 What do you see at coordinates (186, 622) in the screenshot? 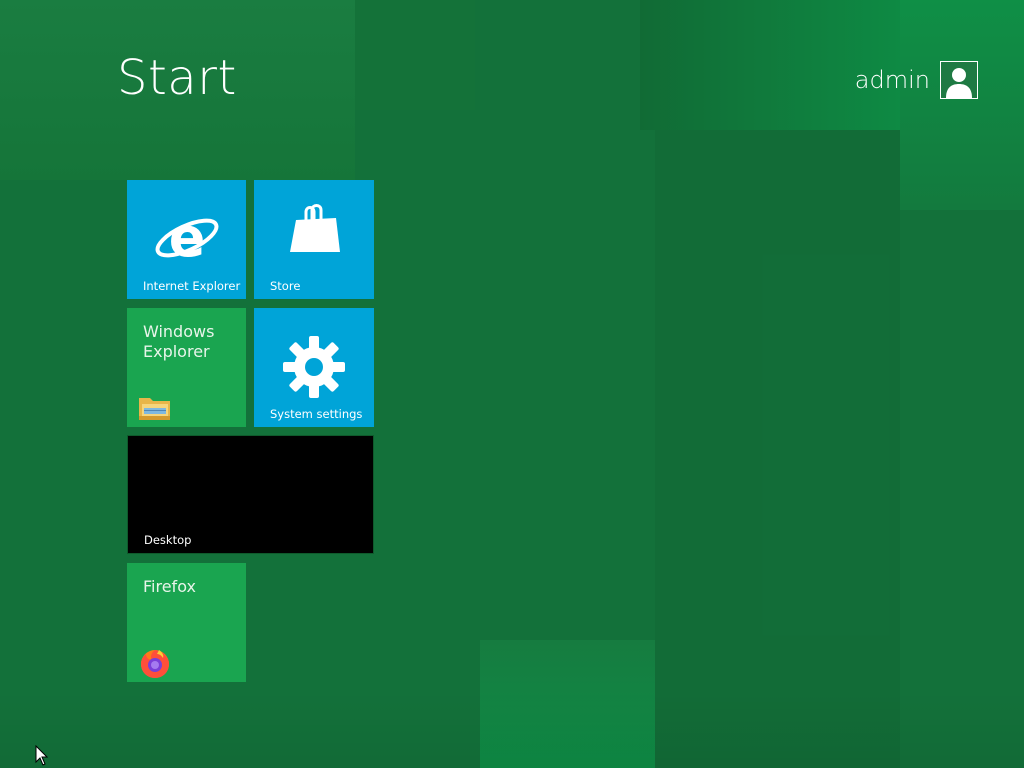
I see `tile-firefox: Firefox` at bounding box center [186, 622].